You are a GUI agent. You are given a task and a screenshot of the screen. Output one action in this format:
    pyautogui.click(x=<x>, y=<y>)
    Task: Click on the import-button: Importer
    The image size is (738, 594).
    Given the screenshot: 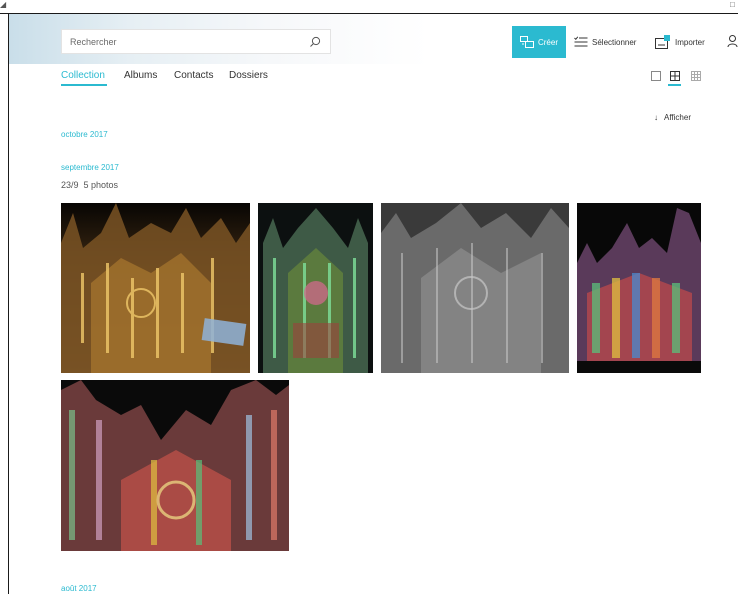 What is the action you would take?
    pyautogui.click(x=680, y=42)
    